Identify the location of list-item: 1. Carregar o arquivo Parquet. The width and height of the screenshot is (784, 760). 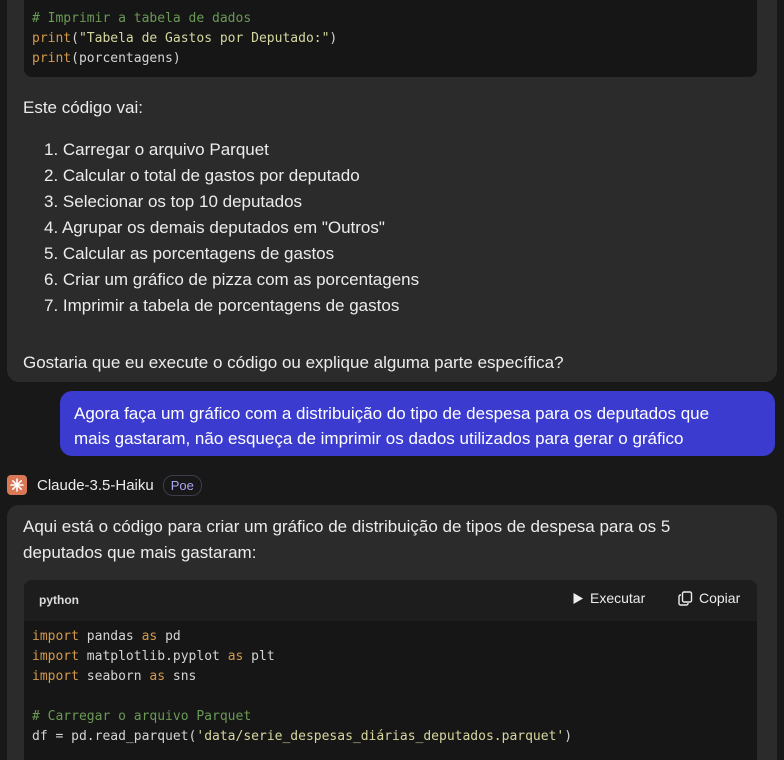
(156, 149).